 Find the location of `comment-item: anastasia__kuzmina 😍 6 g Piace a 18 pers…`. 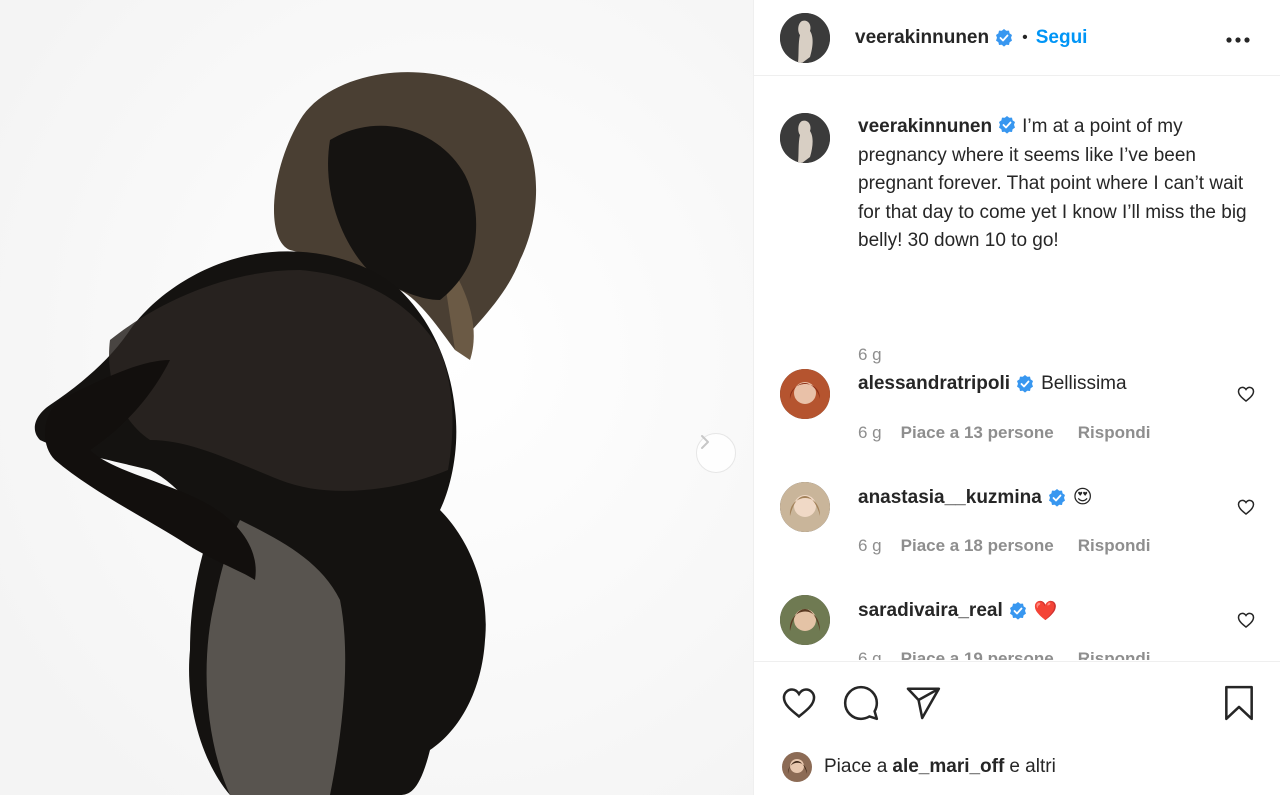

comment-item: anastasia__kuzmina 😍 6 g Piace a 18 pers… is located at coordinates (1020, 532).